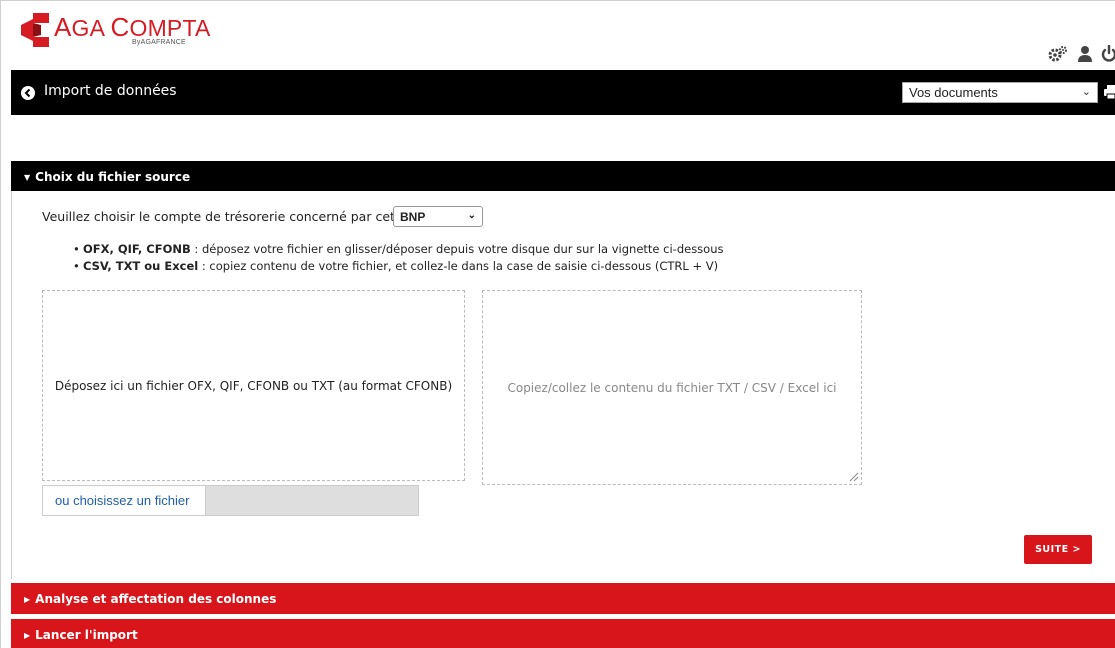 The width and height of the screenshot is (1115, 648). What do you see at coordinates (413, 217) in the screenshot?
I see `account-select-value: BNP` at bounding box center [413, 217].